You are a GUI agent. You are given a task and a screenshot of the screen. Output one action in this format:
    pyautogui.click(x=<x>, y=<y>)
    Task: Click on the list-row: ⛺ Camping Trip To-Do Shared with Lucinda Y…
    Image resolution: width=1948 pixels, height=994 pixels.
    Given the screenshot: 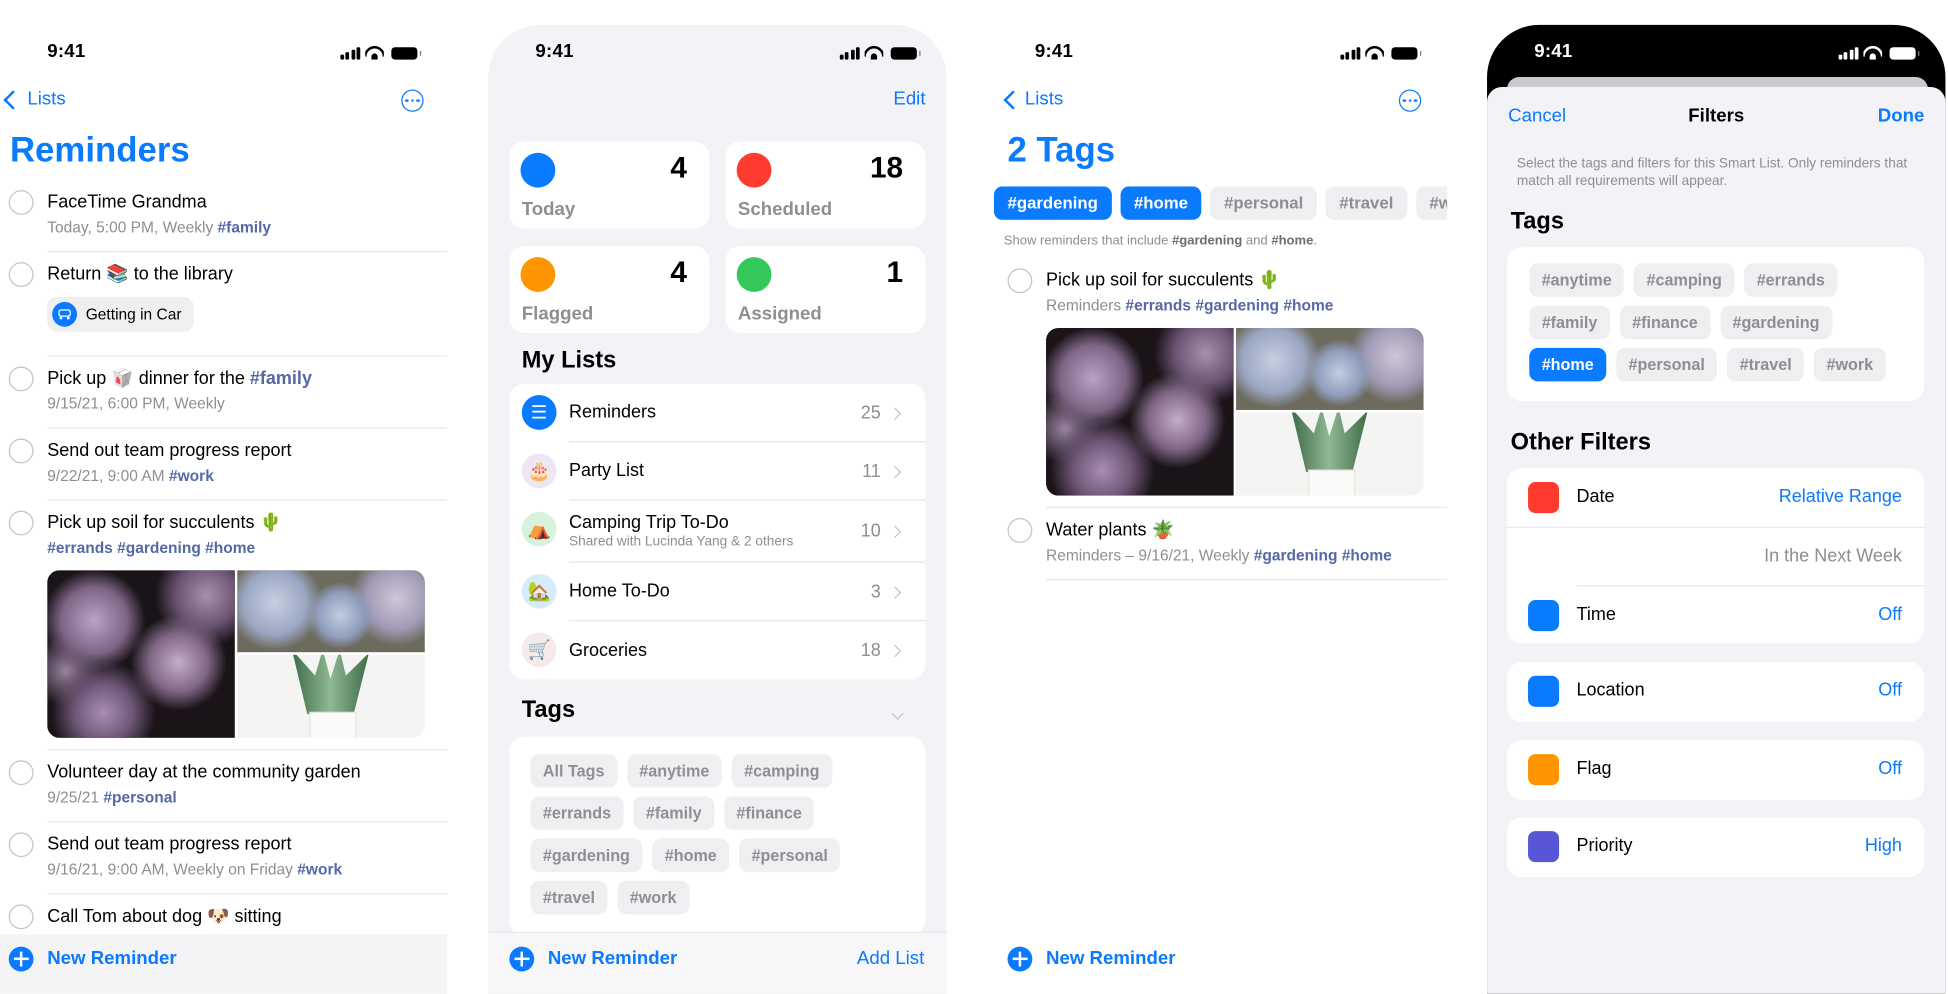 What is the action you would take?
    pyautogui.click(x=717, y=532)
    